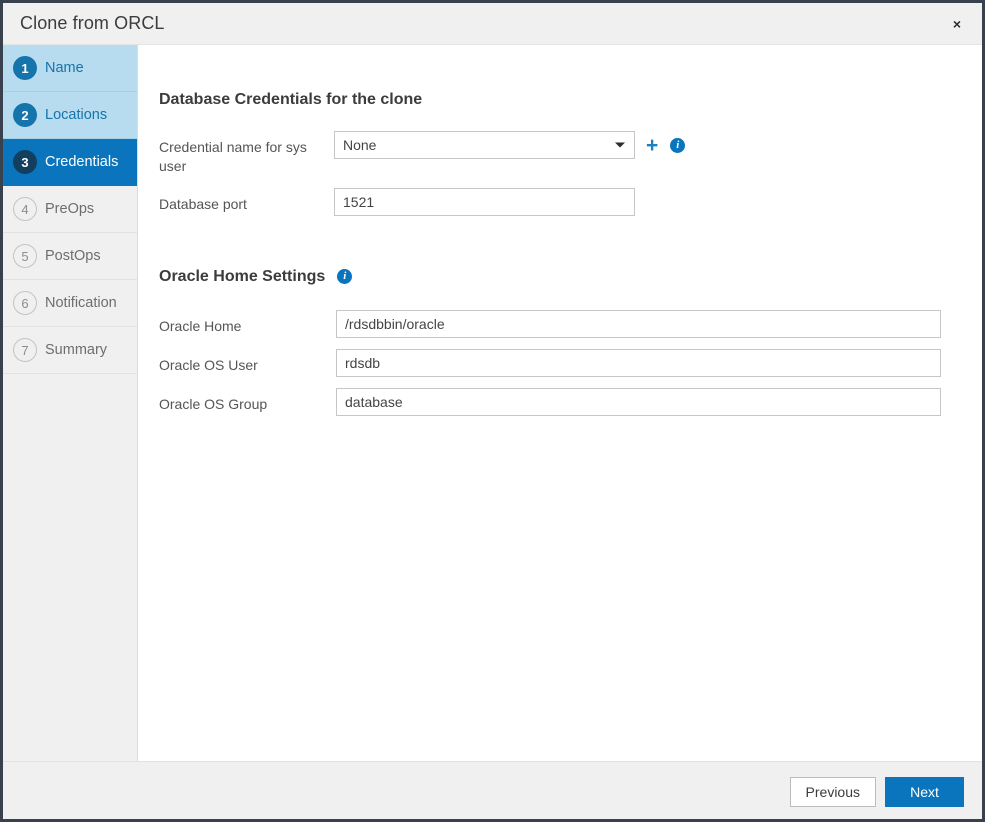  I want to click on sidebar-item-preops: 4 PreOps, so click(70, 209).